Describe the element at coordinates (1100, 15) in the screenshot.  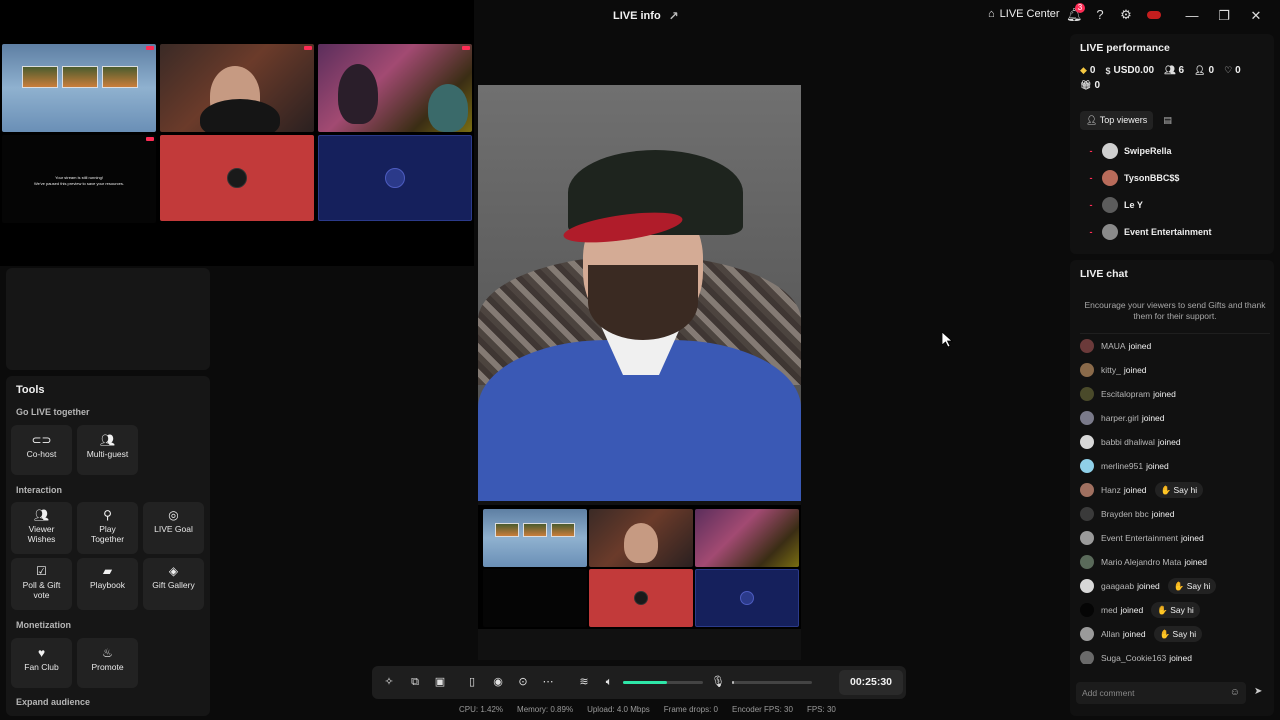
I see `help-icon: ?` at that location.